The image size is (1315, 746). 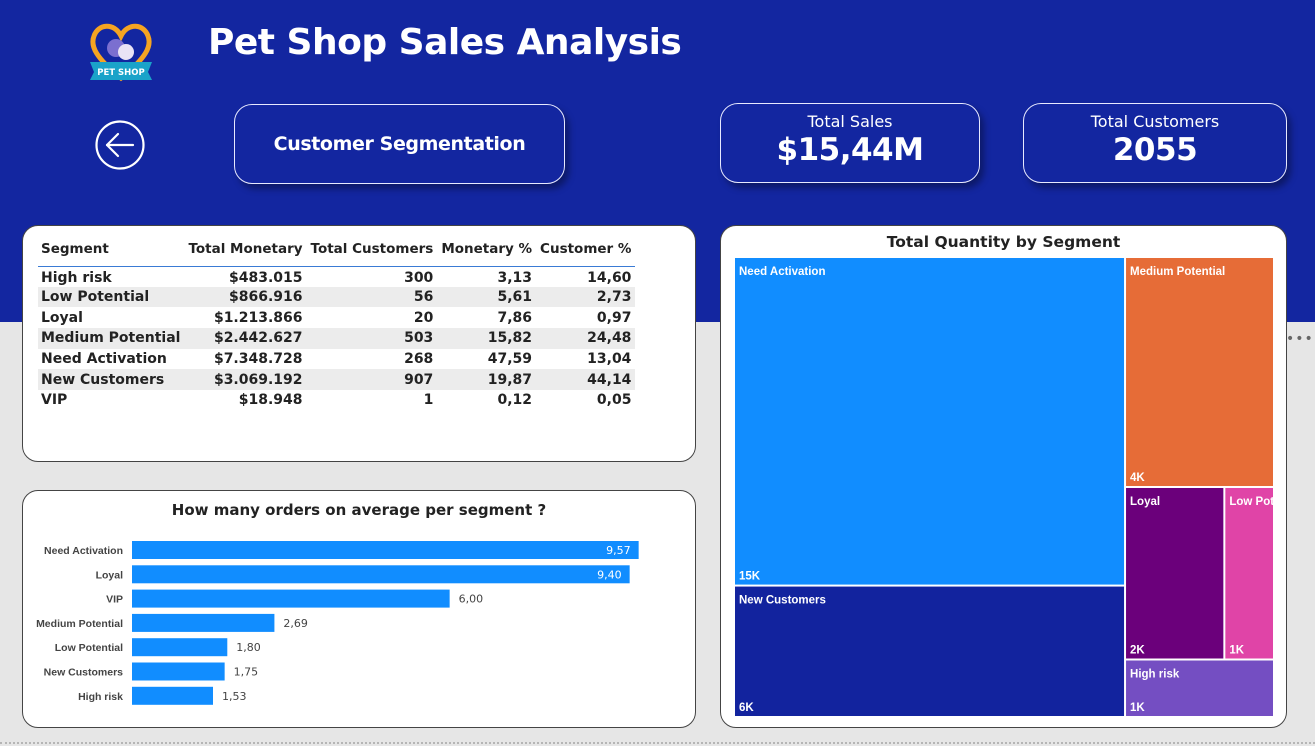 What do you see at coordinates (750, 577) in the screenshot?
I see `treemap-tile-value: 15K` at bounding box center [750, 577].